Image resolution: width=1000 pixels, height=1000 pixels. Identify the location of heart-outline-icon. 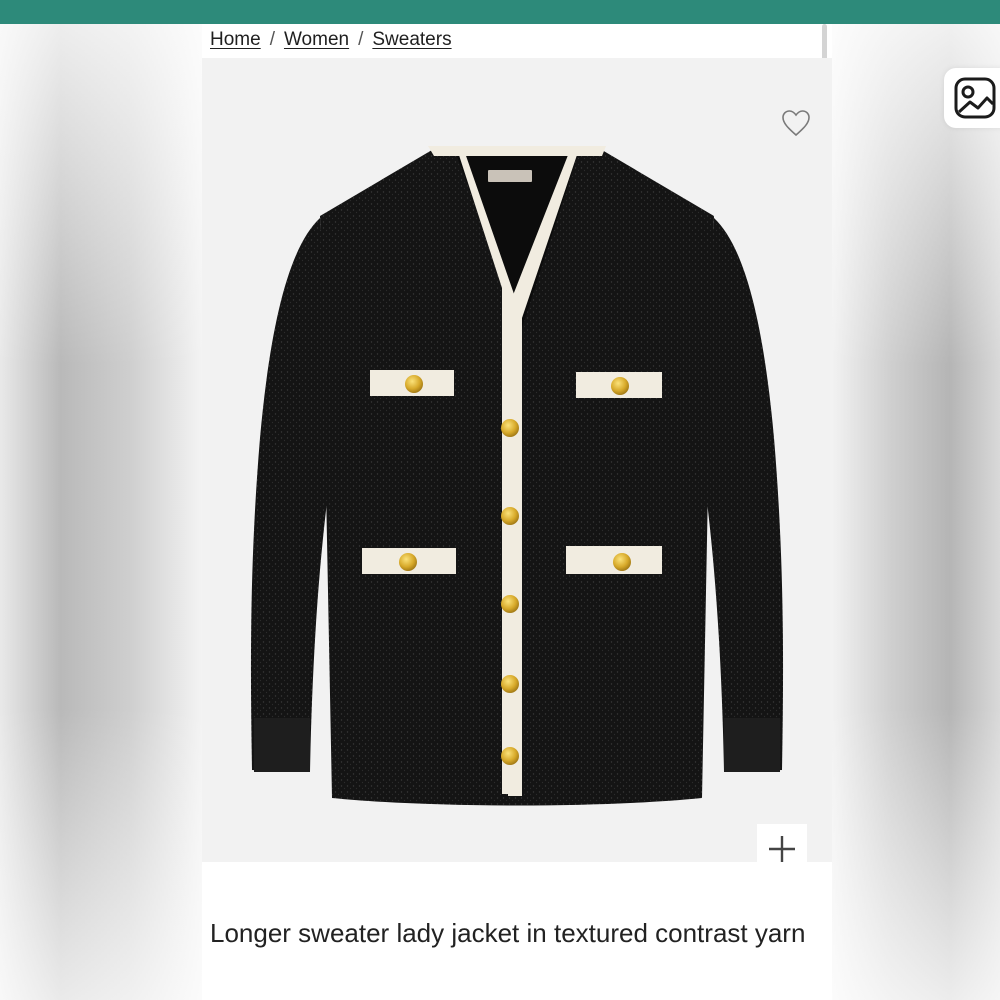
(796, 123).